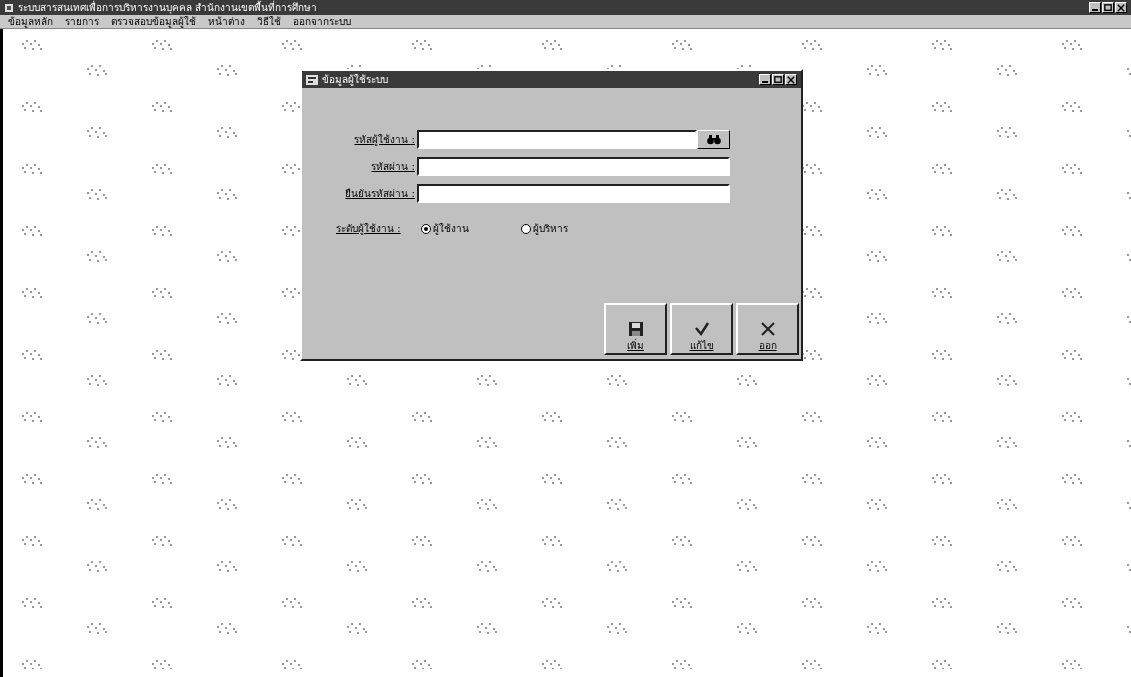 The image size is (1131, 677). I want to click on toolbar-button: เพิ่ม, so click(635, 329).